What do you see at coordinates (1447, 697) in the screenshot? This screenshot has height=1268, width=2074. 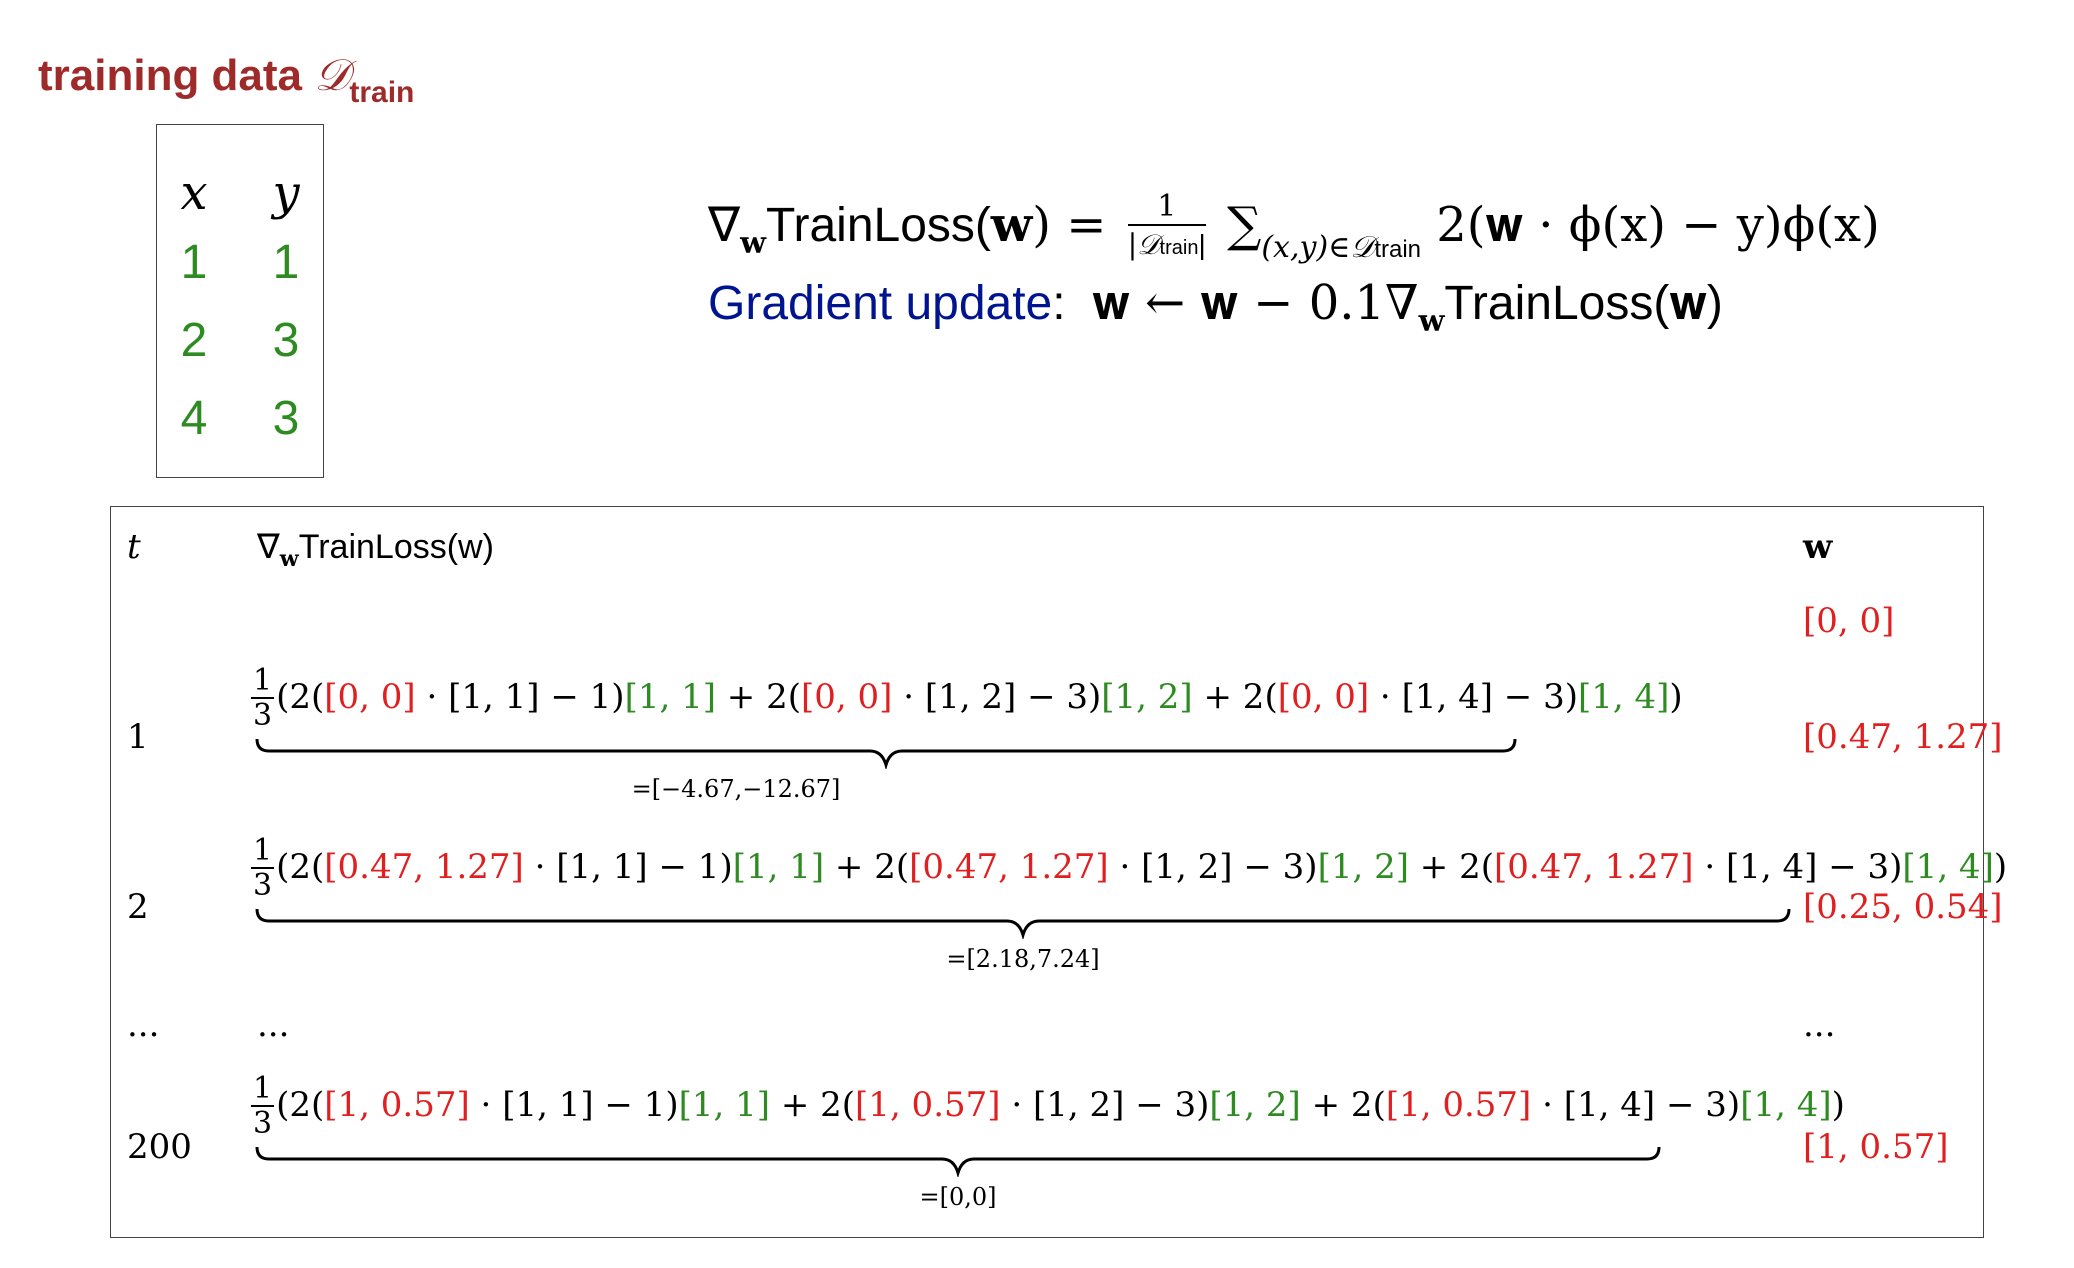 I see `row-1-phi-c: [1, 4]` at bounding box center [1447, 697].